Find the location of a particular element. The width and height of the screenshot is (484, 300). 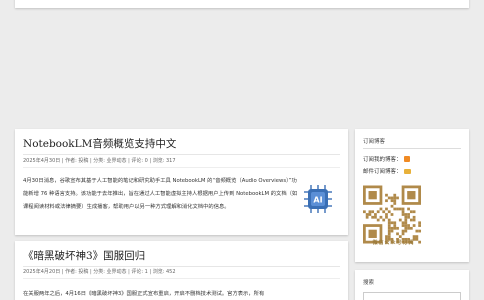

rss-subscribe-link: 订阅我的博客： is located at coordinates (386, 159).